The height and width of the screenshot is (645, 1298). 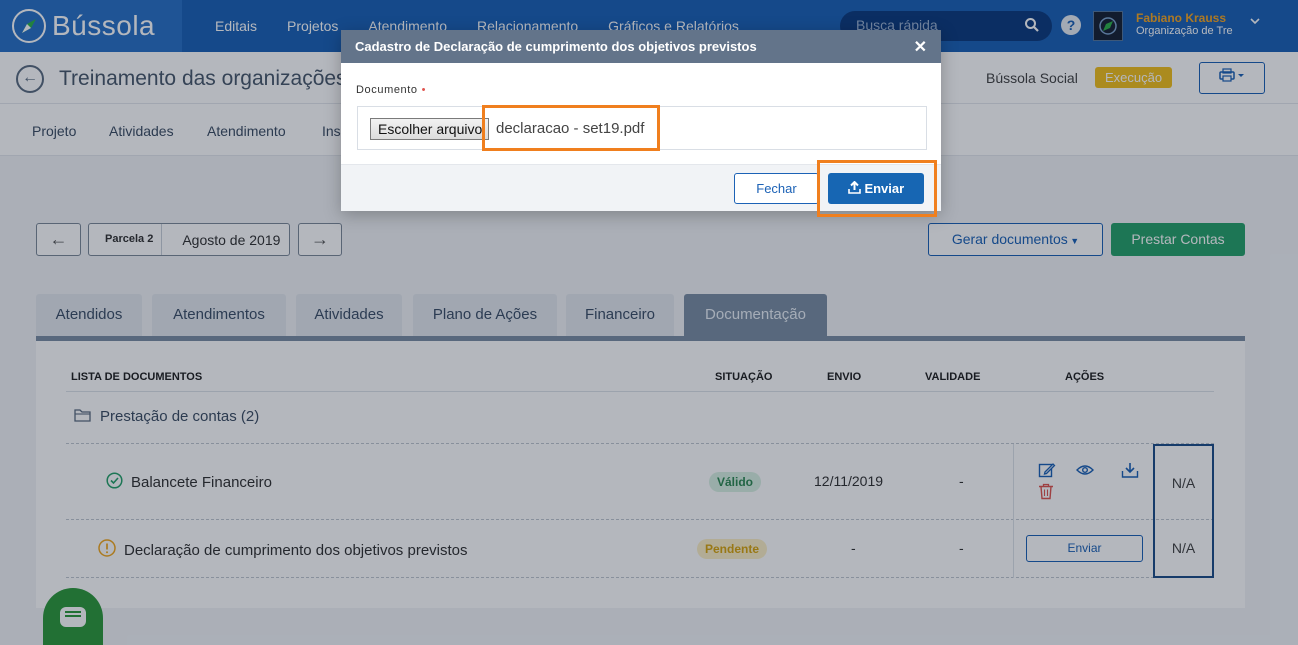 I want to click on close-icon: ✕, so click(x=920, y=47).